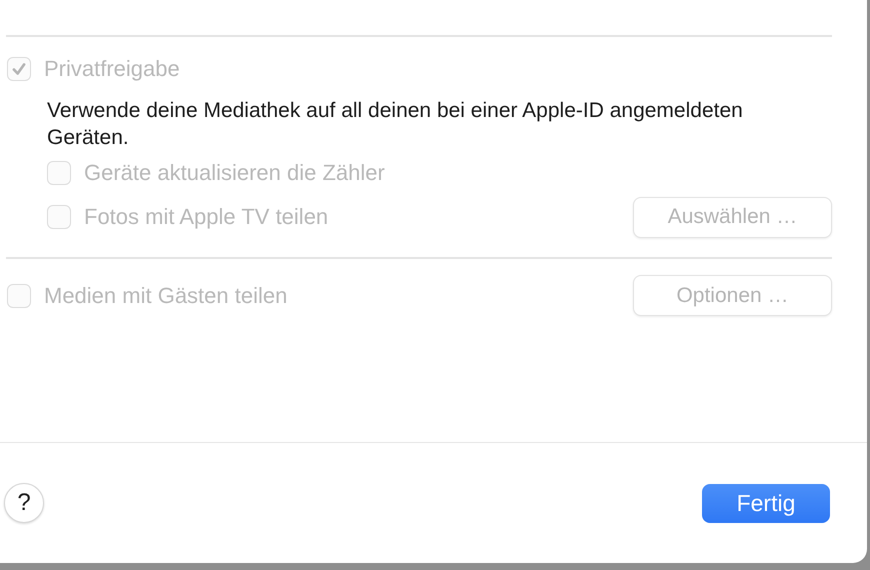 This screenshot has width=870, height=570. I want to click on checkbox-label: Medien mit Gästen teilen, so click(166, 295).